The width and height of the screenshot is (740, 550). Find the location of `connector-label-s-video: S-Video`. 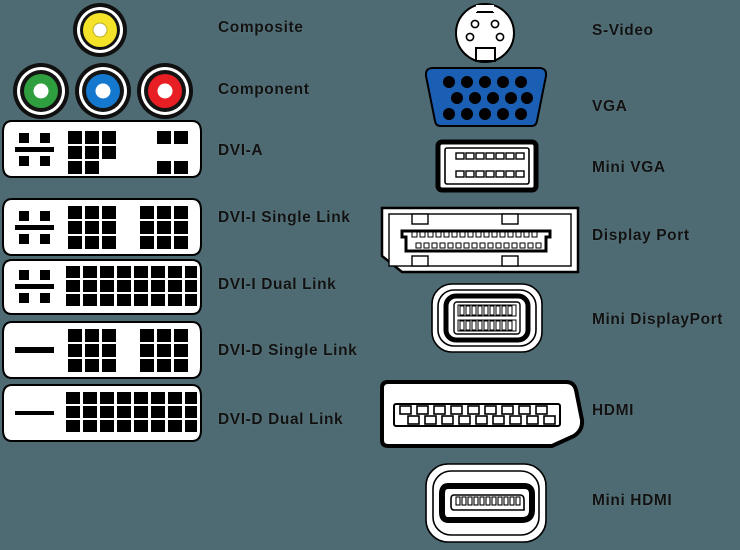

connector-label-s-video: S-Video is located at coordinates (623, 30).